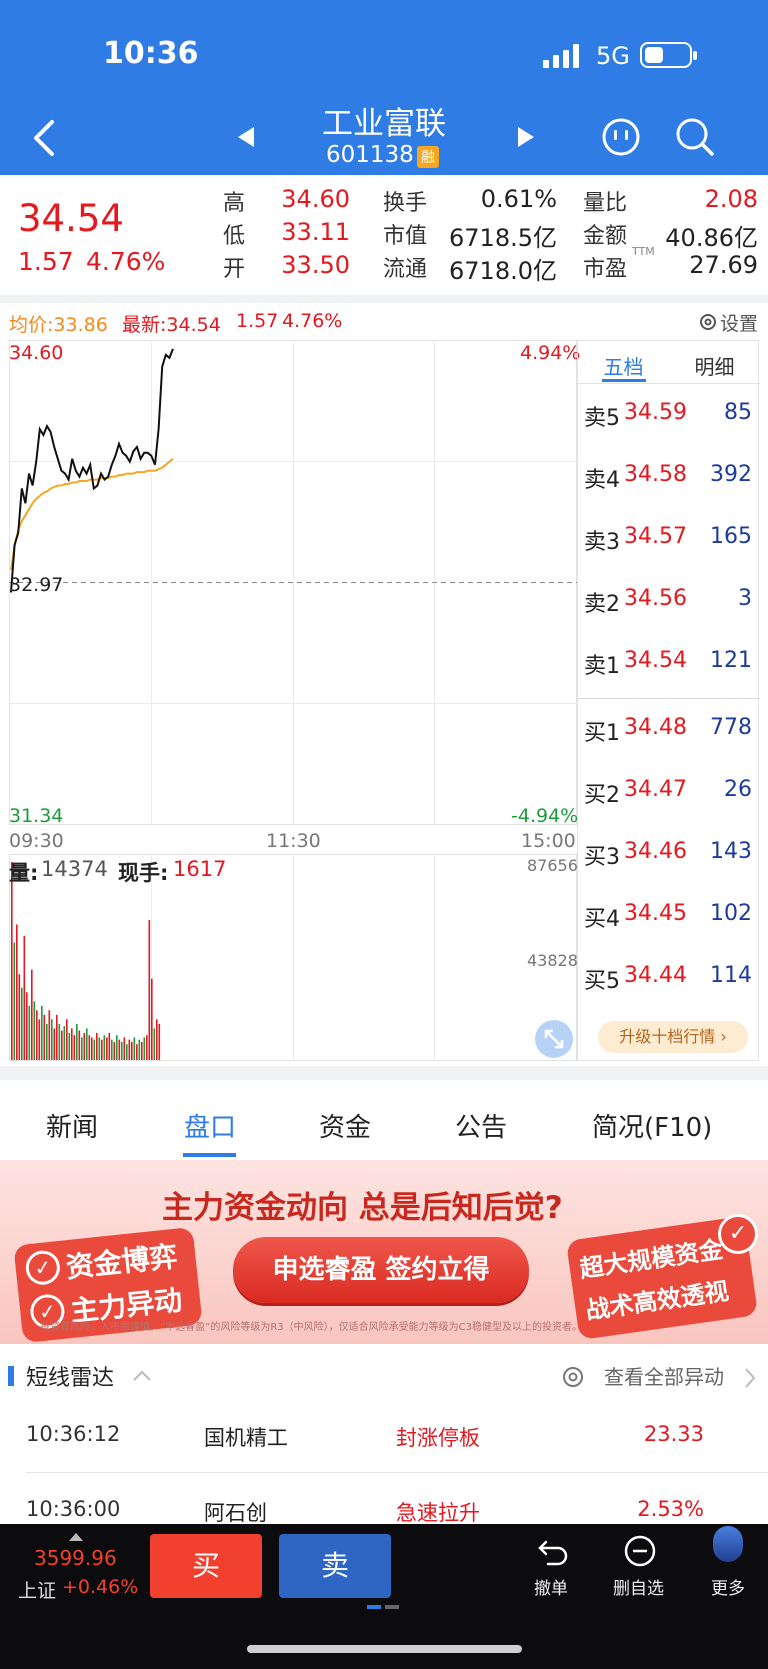 This screenshot has height=1669, width=768. Describe the element at coordinates (58, 325) in the screenshot. I see `avg-price-label: 均价:33.86` at that location.